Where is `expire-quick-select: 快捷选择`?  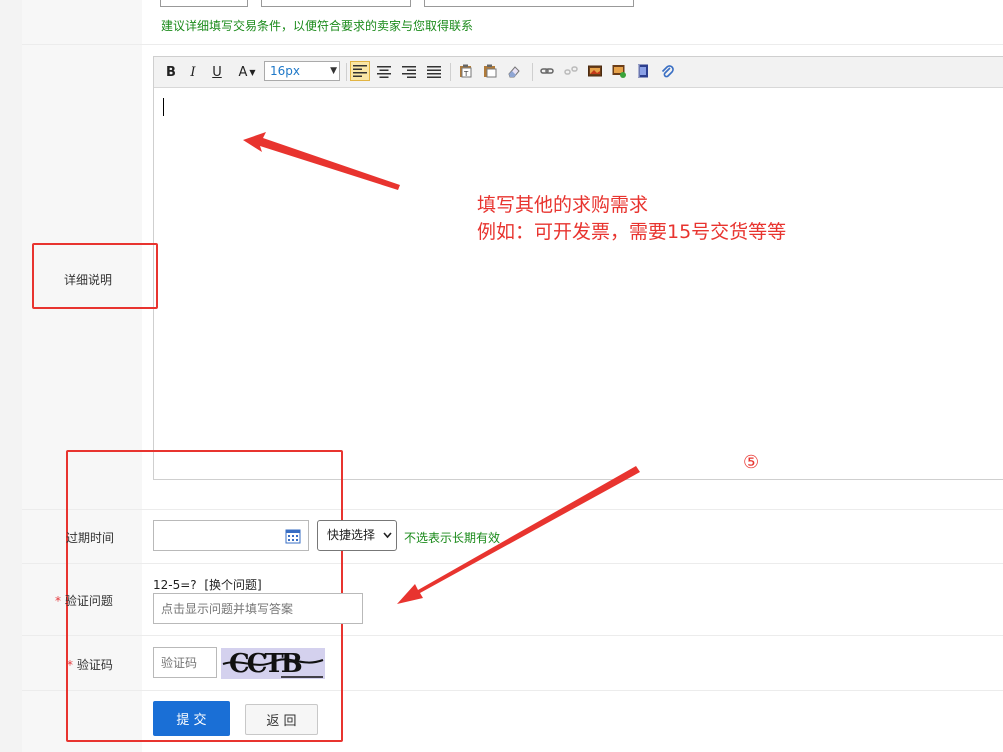 expire-quick-select: 快捷选择 is located at coordinates (357, 535).